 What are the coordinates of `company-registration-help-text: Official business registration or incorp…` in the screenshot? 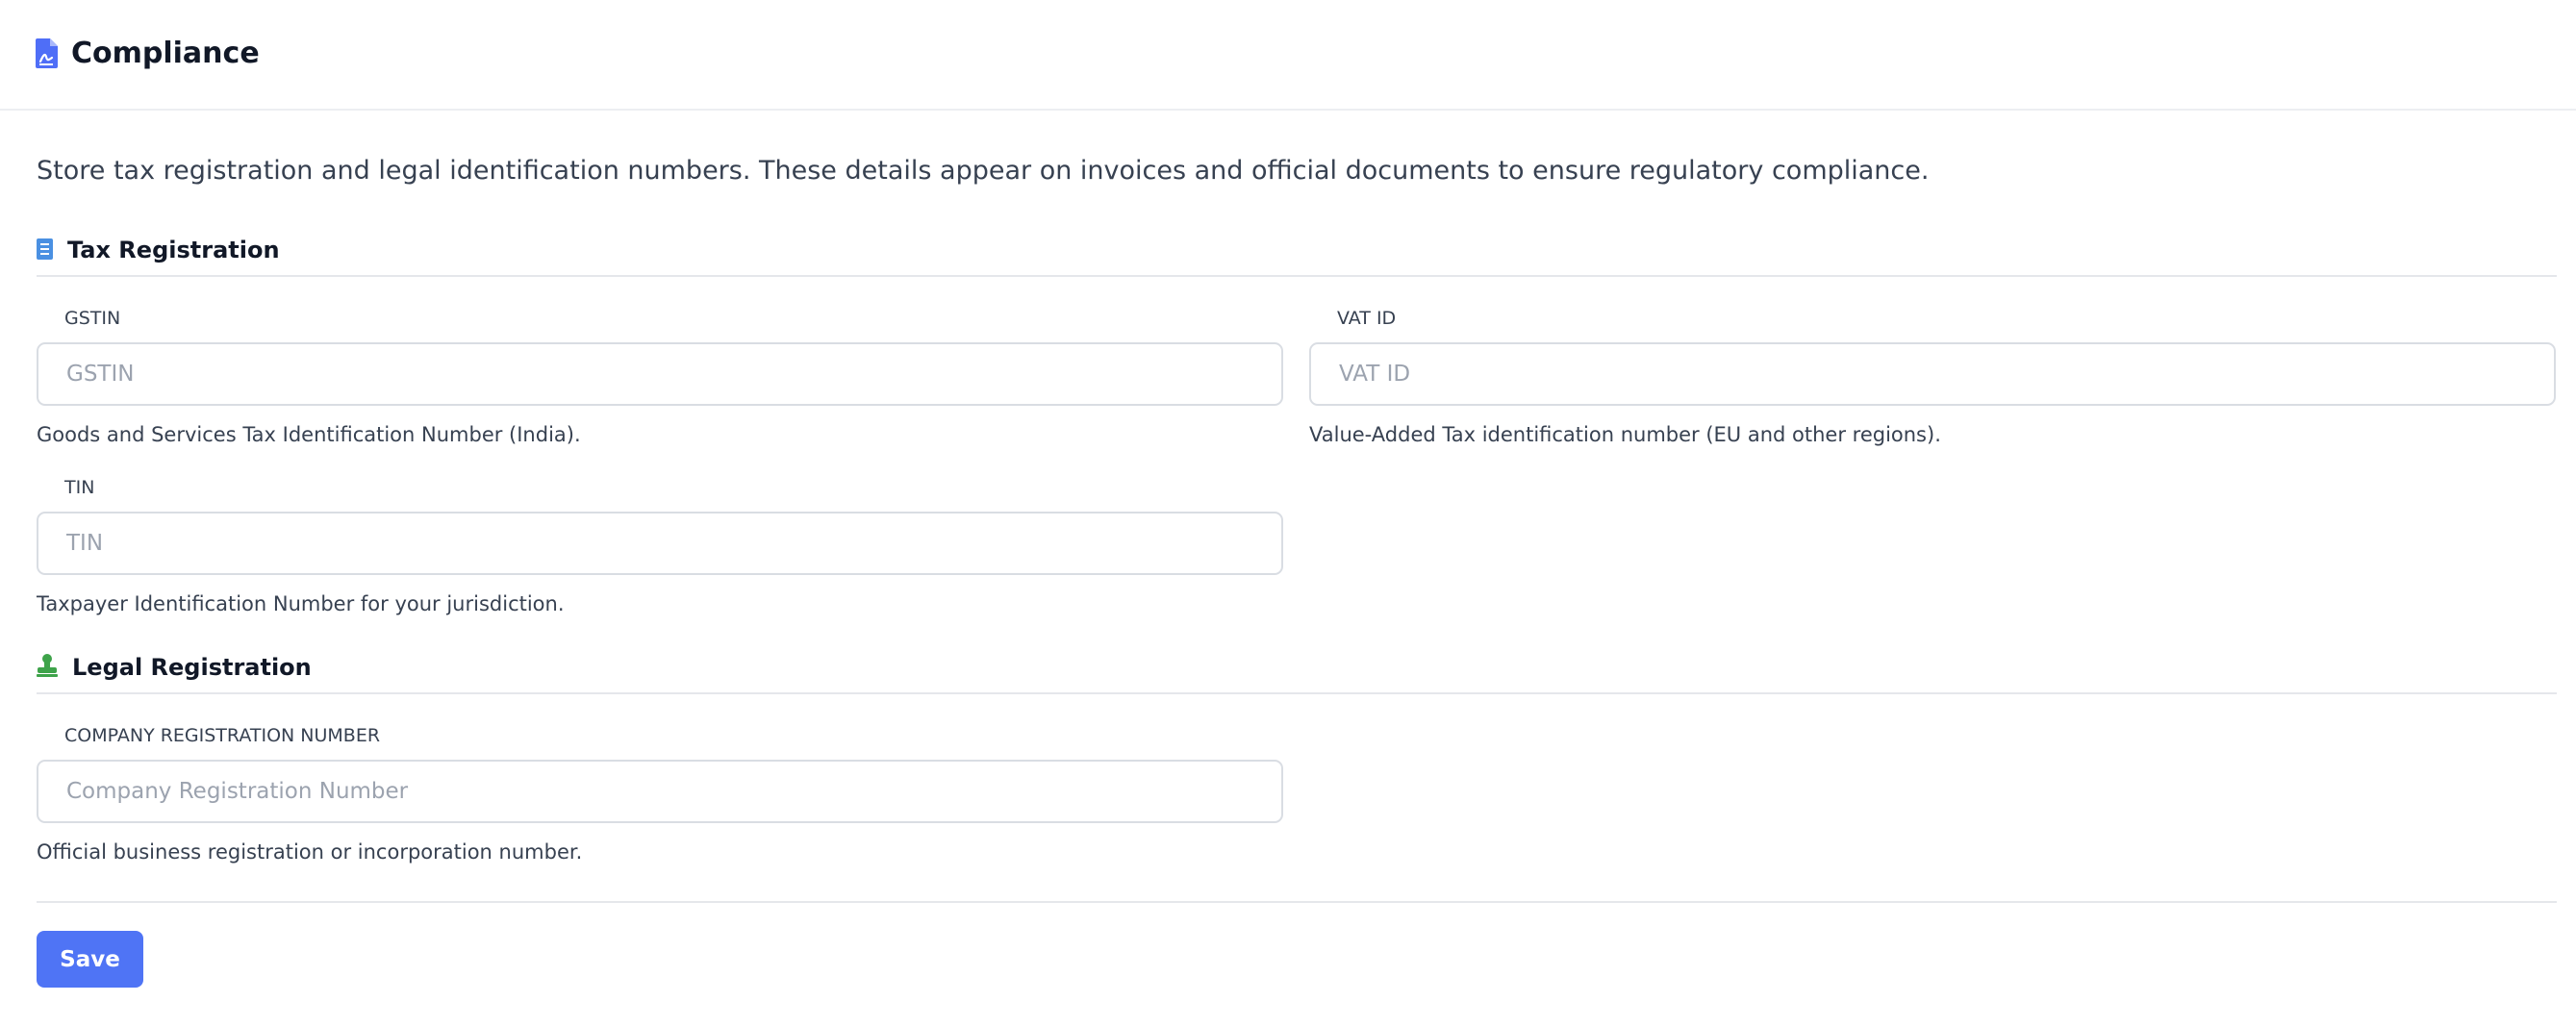 It's located at (310, 852).